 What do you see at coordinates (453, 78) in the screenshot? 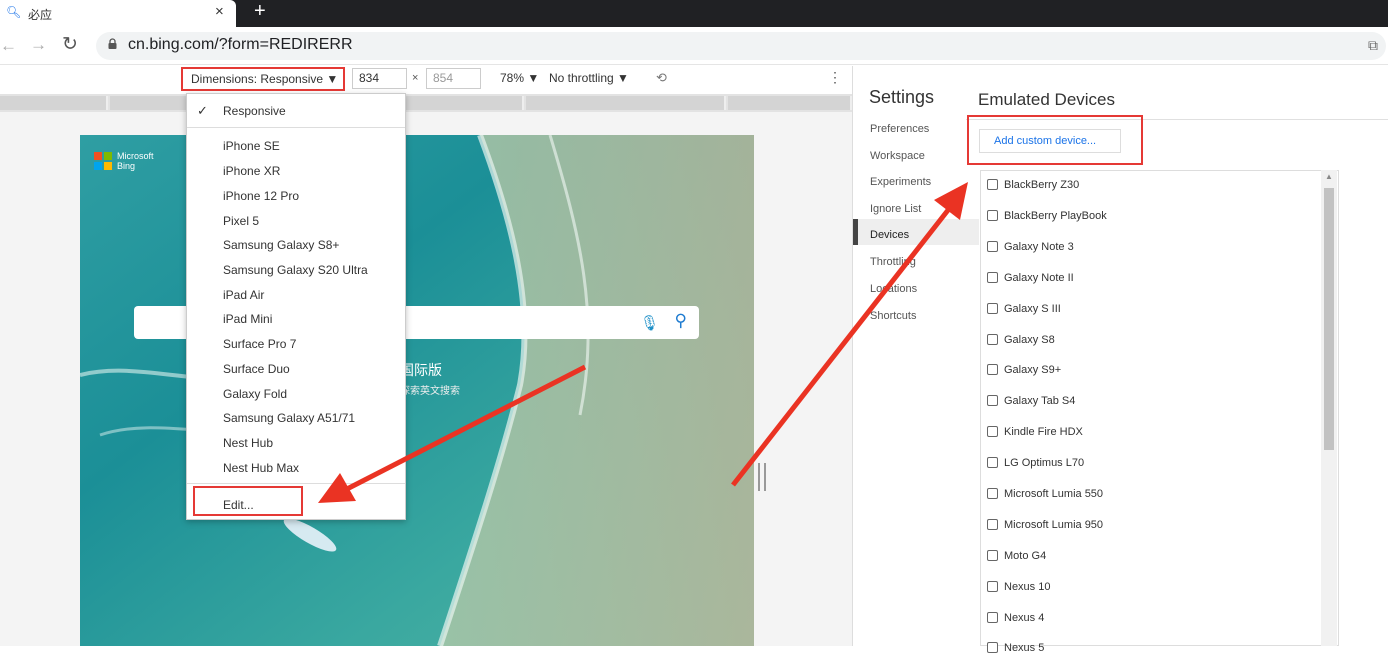
I see `height-input: 854` at bounding box center [453, 78].